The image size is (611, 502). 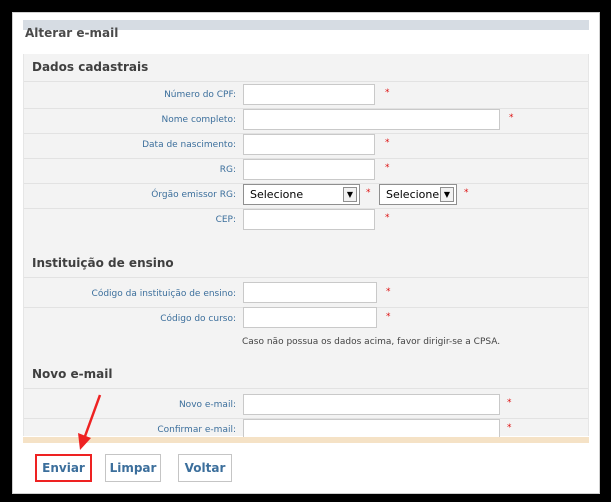 What do you see at coordinates (196, 430) in the screenshot?
I see `confirm-email-label: Confirmar e-mail:` at bounding box center [196, 430].